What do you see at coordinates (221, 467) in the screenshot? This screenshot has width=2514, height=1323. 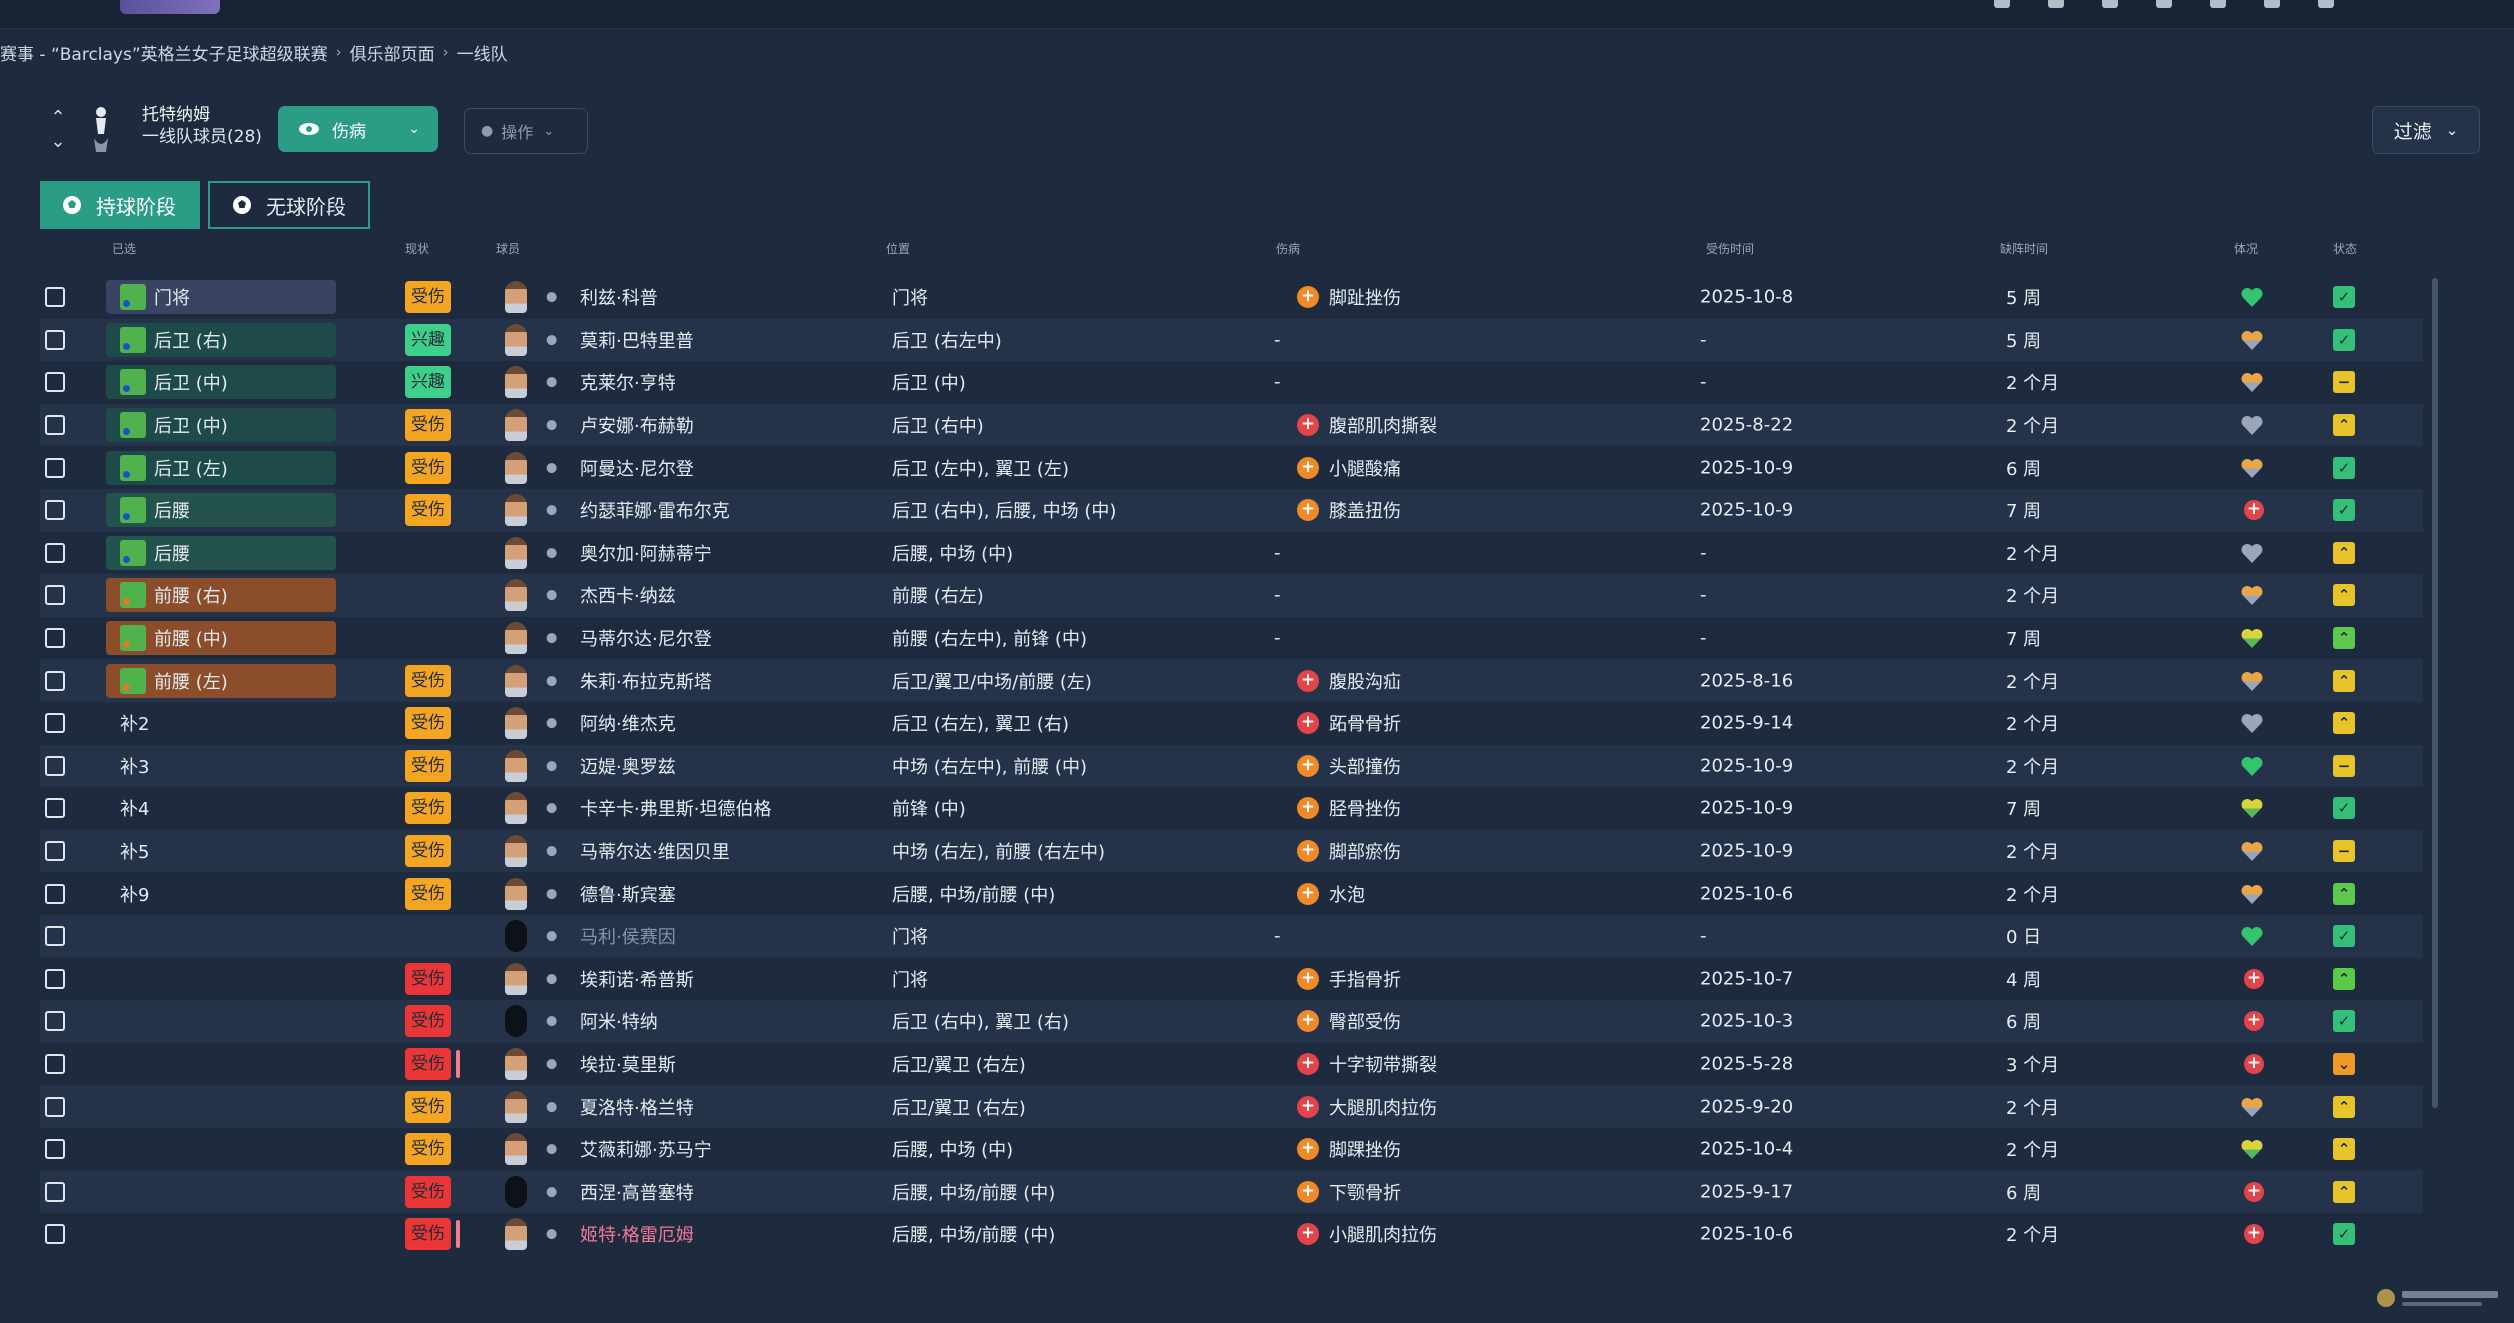 I see `lineup-position-slot: 后卫 (左)` at bounding box center [221, 467].